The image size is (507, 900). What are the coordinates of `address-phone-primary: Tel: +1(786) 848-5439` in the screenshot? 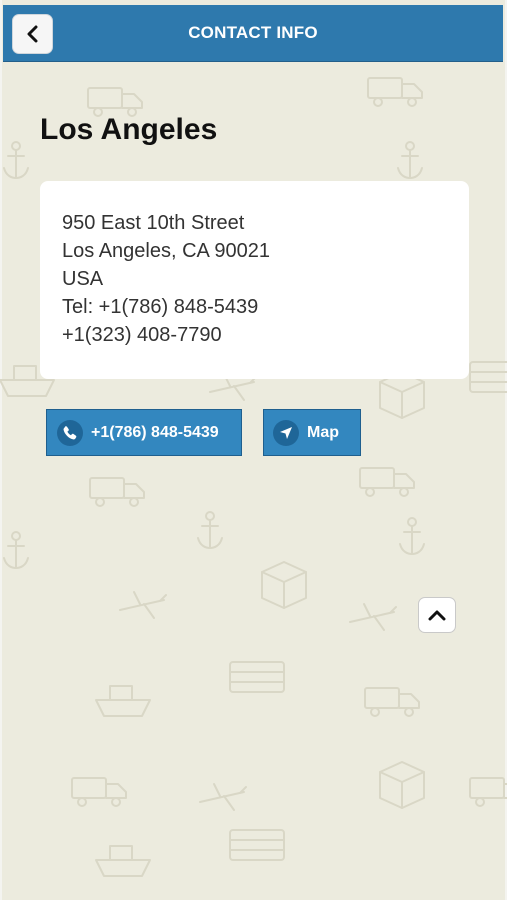 It's located at (160, 307).